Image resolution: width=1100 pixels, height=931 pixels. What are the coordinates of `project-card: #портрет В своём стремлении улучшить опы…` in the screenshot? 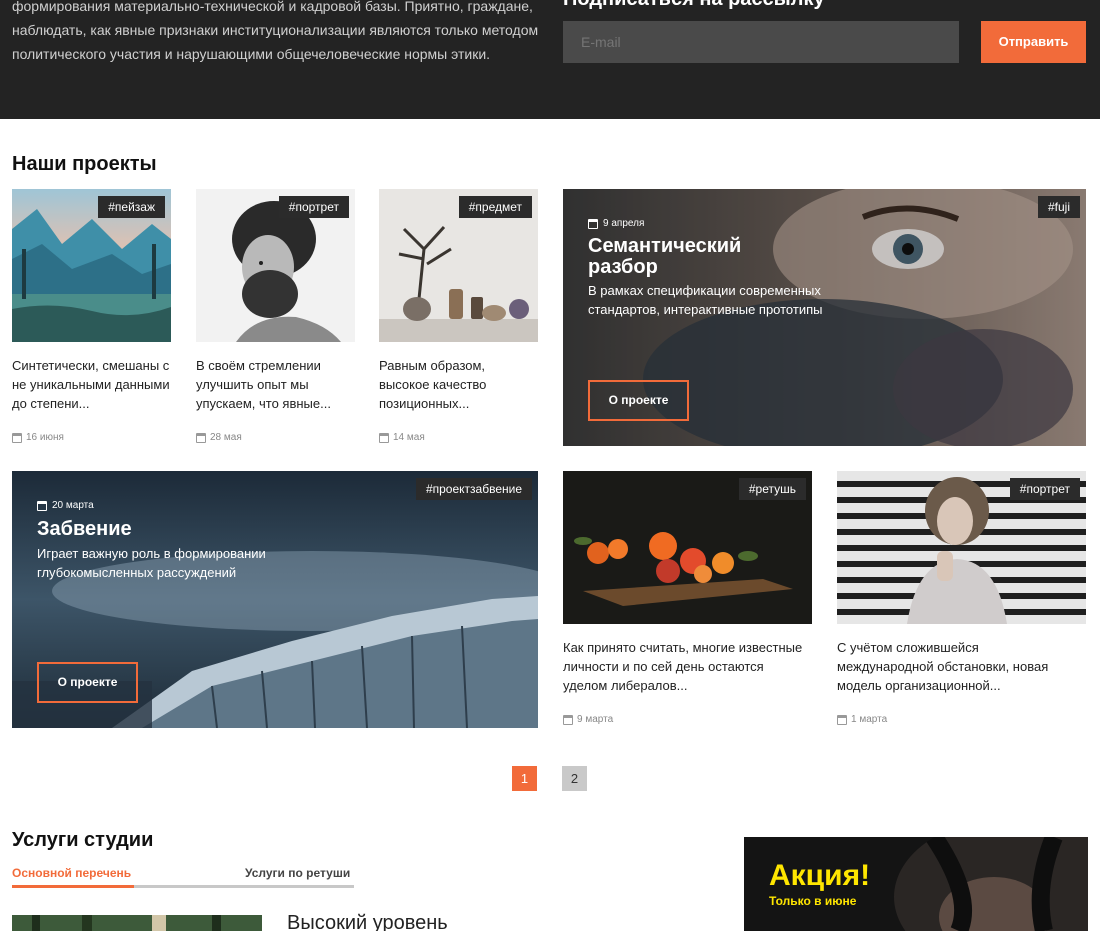 It's located at (275, 319).